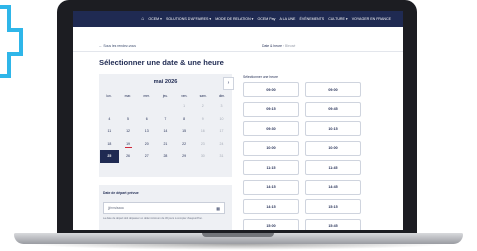 The height and width of the screenshot is (251, 477). What do you see at coordinates (184, 96) in the screenshot?
I see `weekday-label: ven.` at bounding box center [184, 96].